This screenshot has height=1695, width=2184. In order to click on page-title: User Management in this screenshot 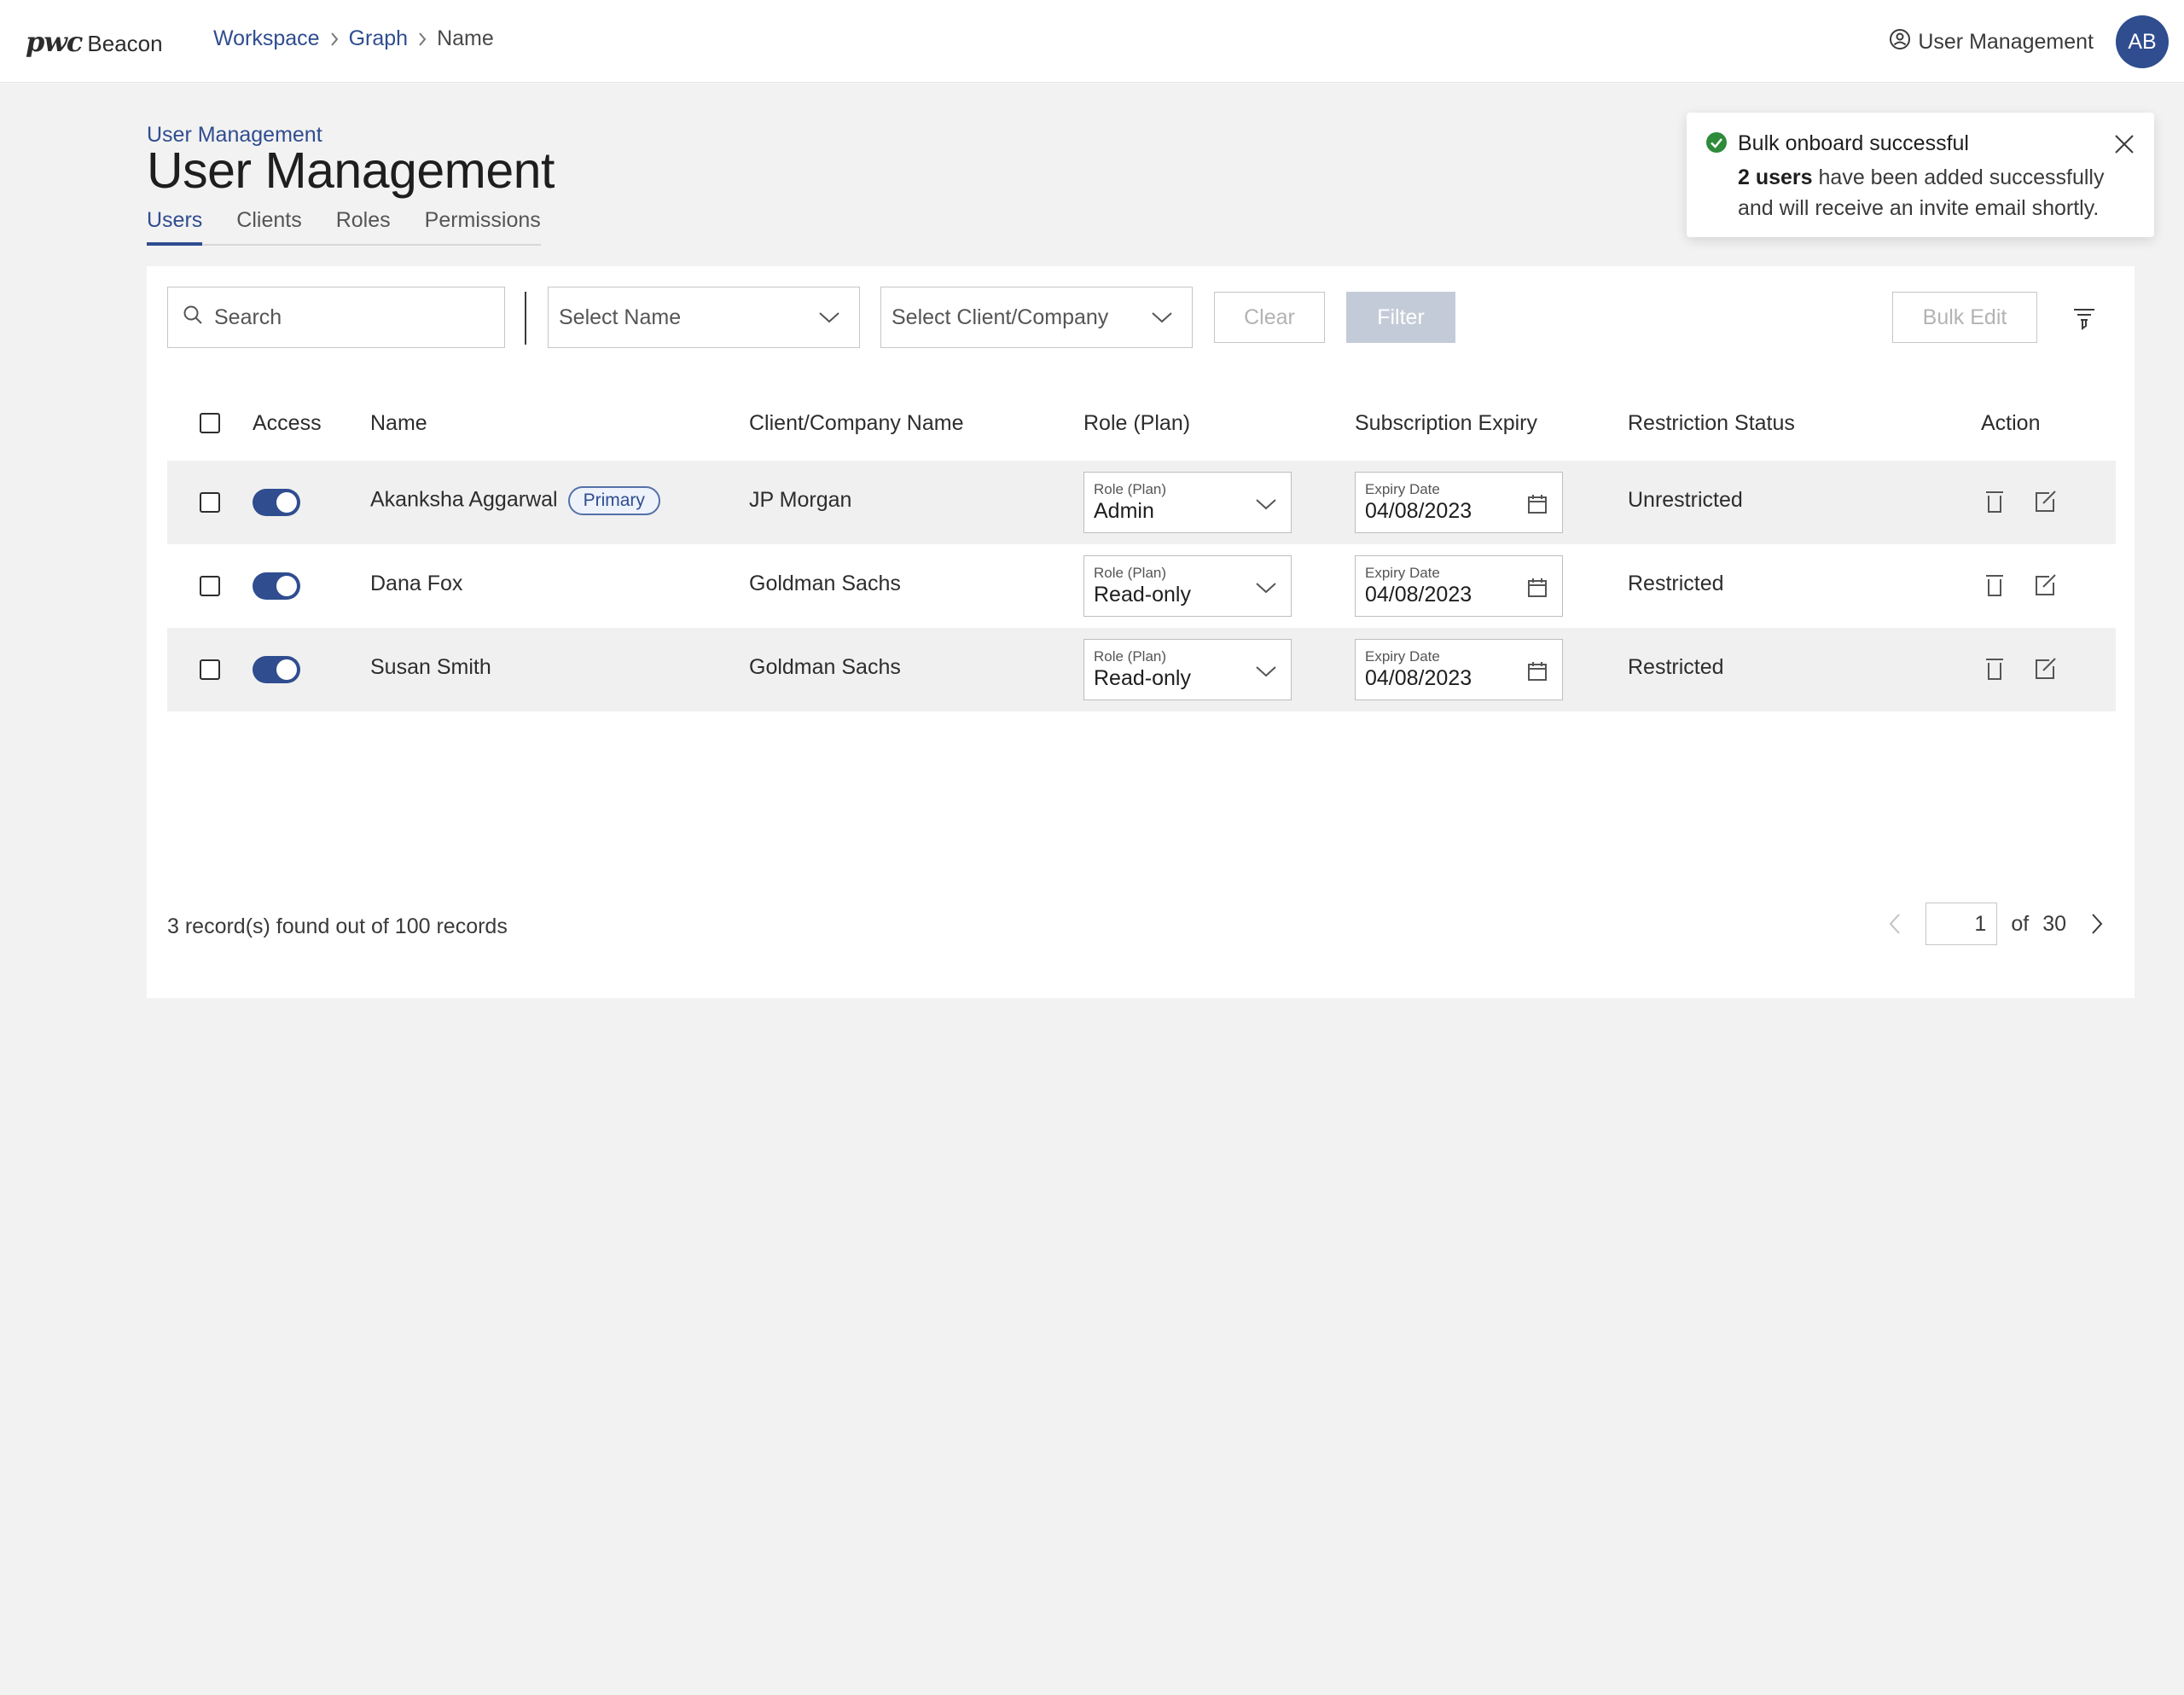, I will do `click(351, 170)`.